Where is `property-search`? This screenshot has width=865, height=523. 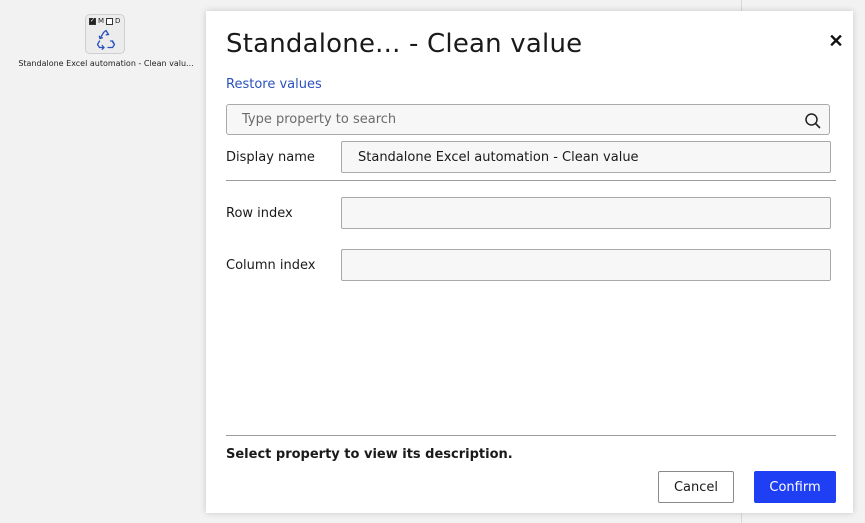 property-search is located at coordinates (528, 119).